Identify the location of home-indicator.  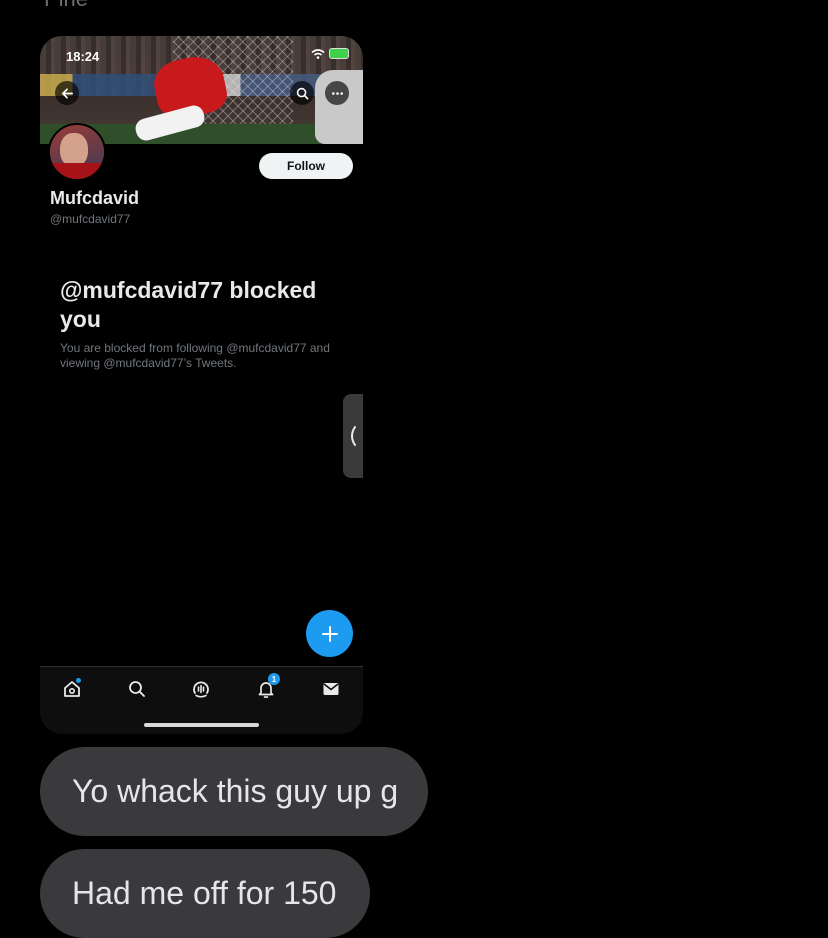
(201, 725).